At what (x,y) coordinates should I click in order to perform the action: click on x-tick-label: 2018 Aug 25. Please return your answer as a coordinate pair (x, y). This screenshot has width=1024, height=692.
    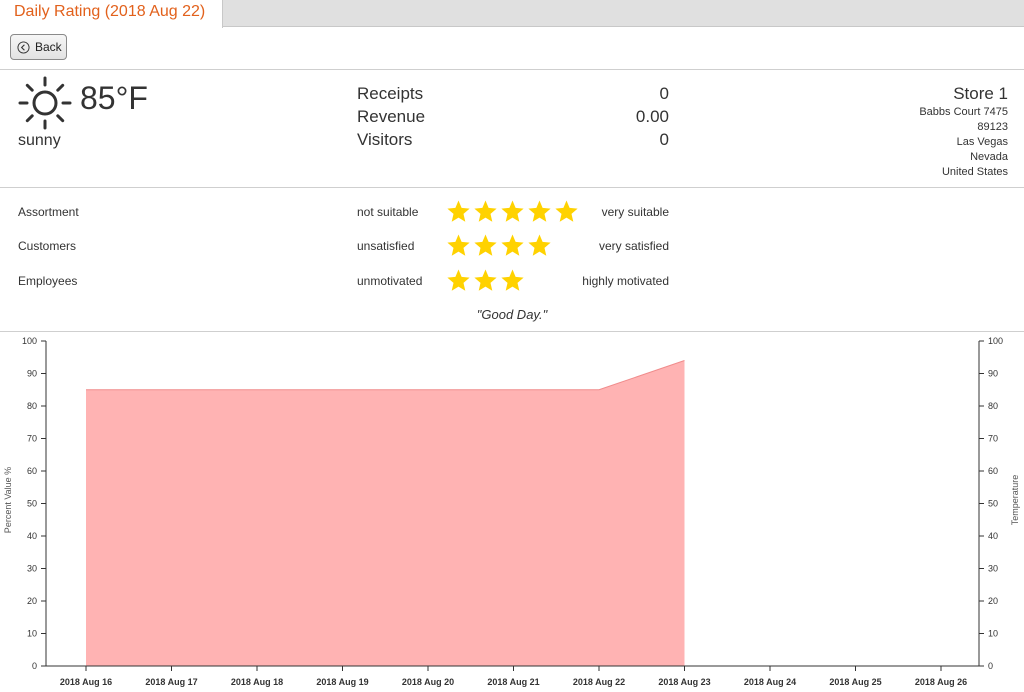
    Looking at the image, I should click on (855, 682).